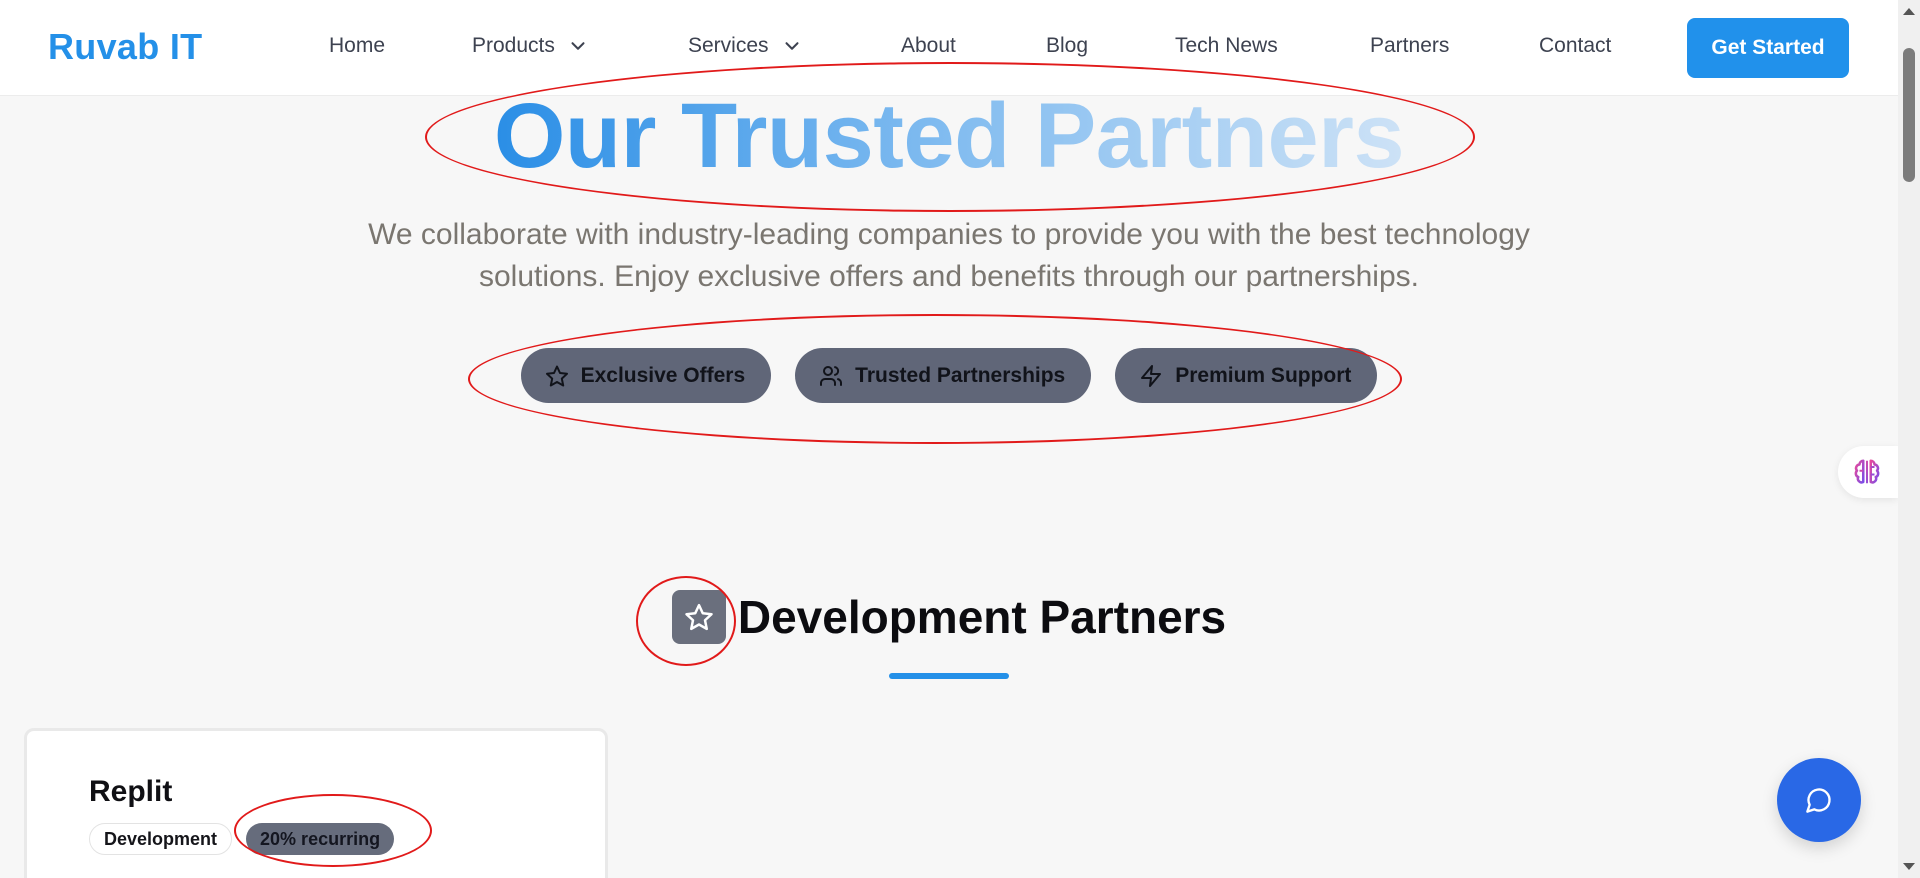 The image size is (1920, 878). I want to click on scroll-thumb, so click(1909, 115).